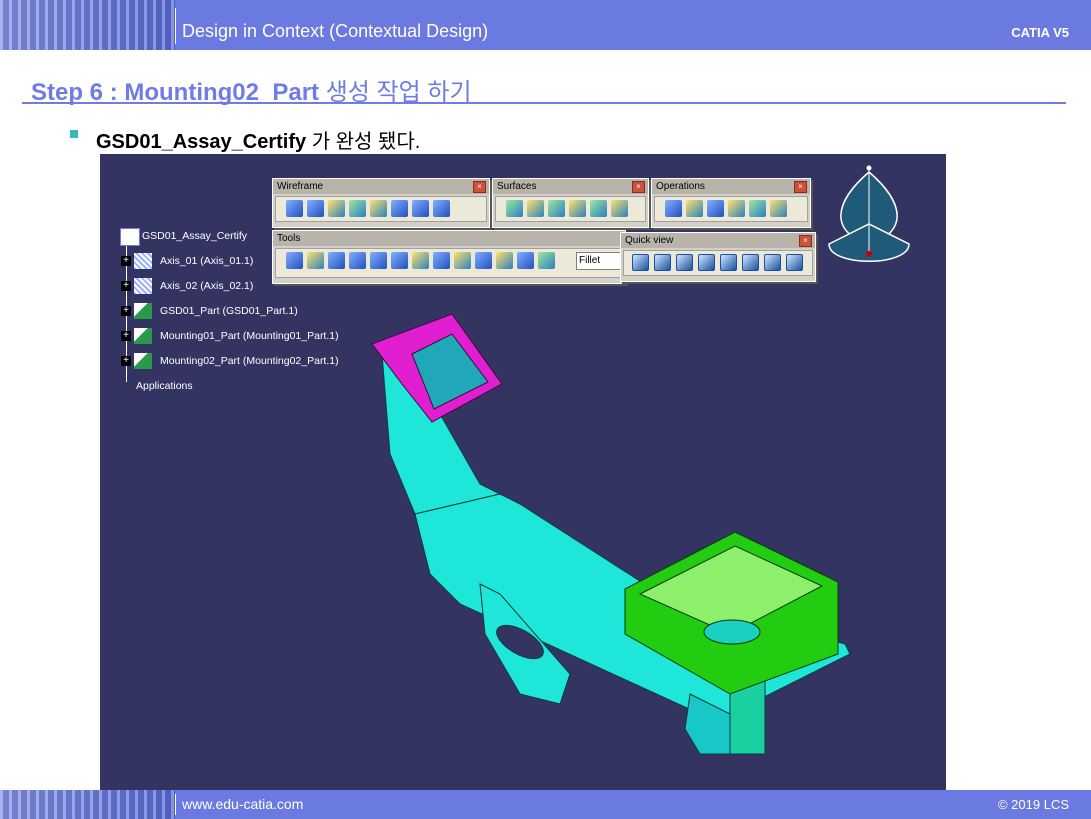  What do you see at coordinates (556, 208) in the screenshot?
I see `offset-icon` at bounding box center [556, 208].